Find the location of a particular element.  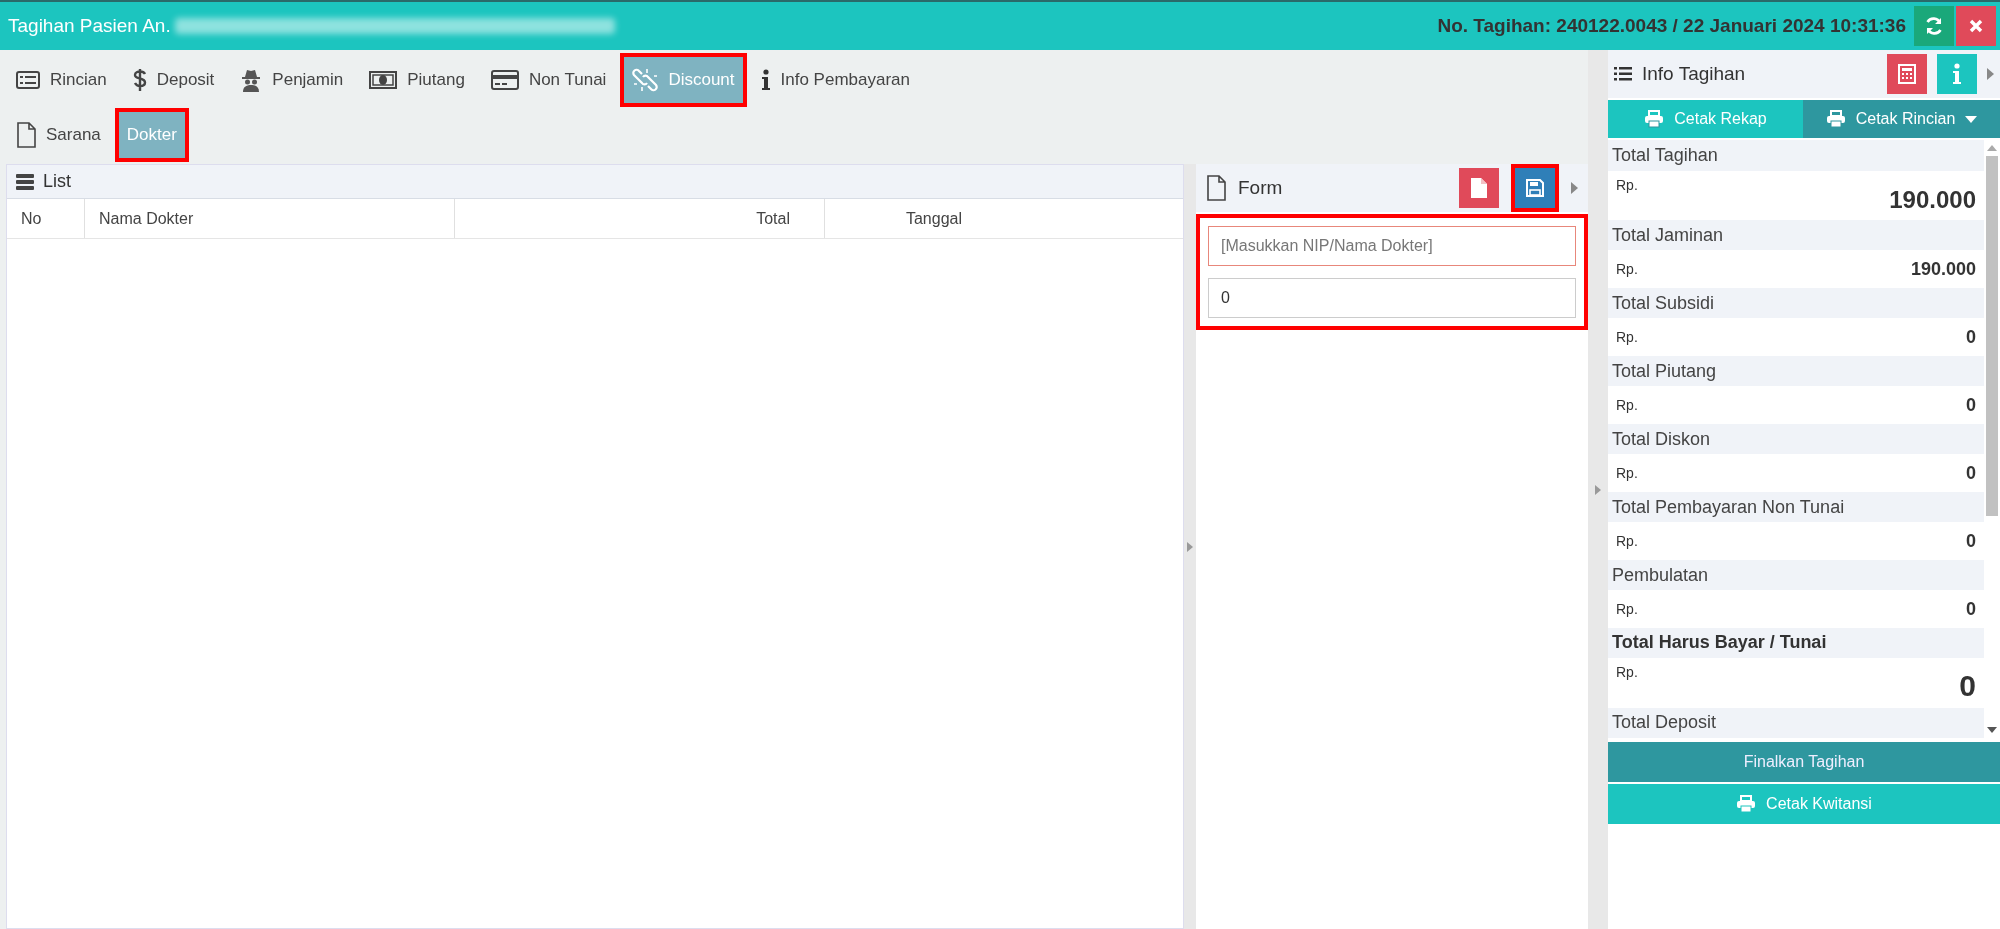

money-icon is located at coordinates (383, 80).